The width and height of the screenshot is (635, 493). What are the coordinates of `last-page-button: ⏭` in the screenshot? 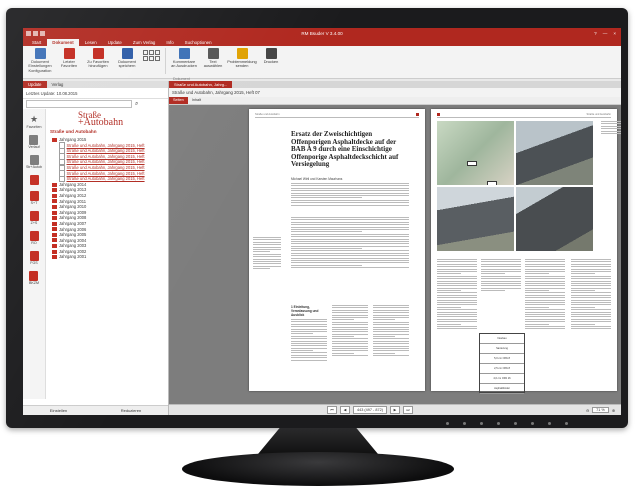 It's located at (407, 410).